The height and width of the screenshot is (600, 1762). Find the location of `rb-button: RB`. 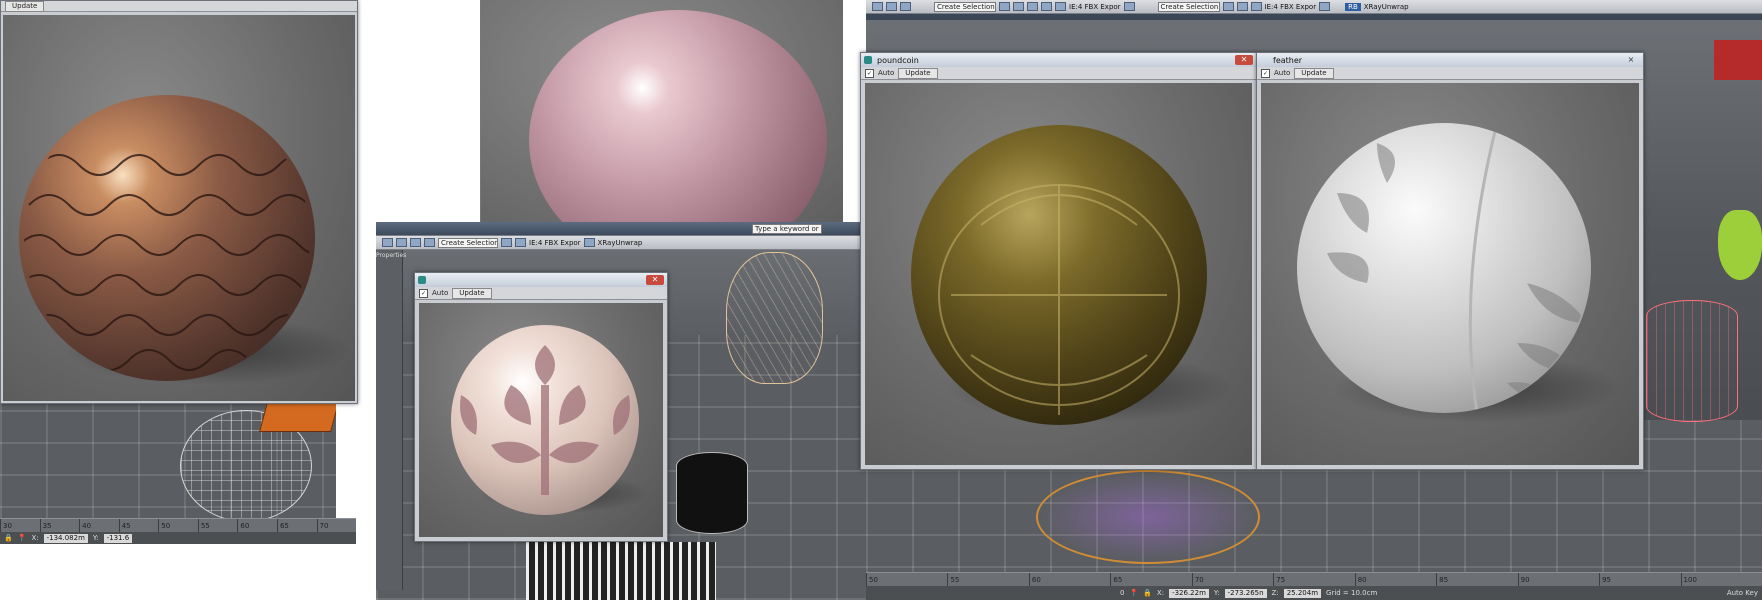

rb-button: RB is located at coordinates (1353, 6).